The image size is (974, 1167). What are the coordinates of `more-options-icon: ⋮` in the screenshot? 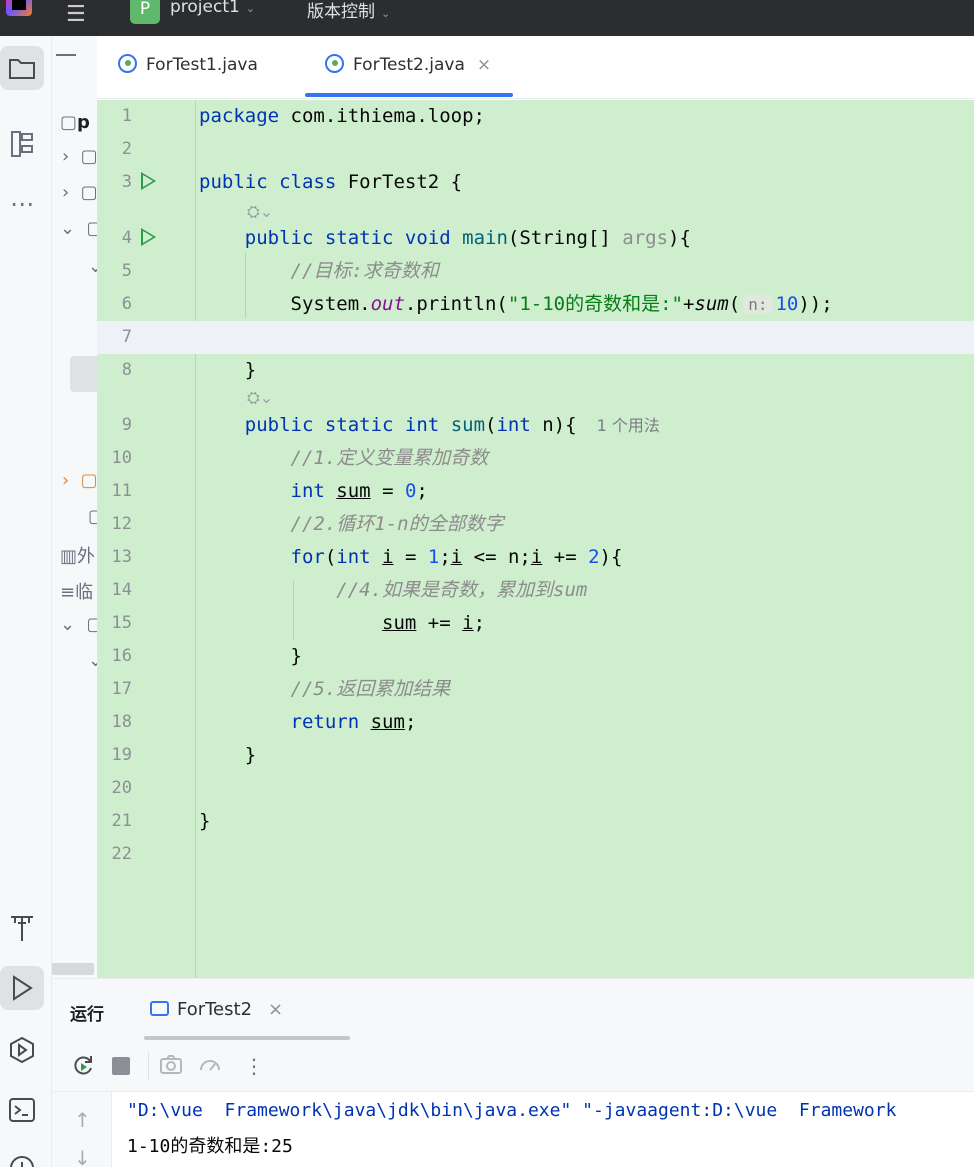 It's located at (254, 1066).